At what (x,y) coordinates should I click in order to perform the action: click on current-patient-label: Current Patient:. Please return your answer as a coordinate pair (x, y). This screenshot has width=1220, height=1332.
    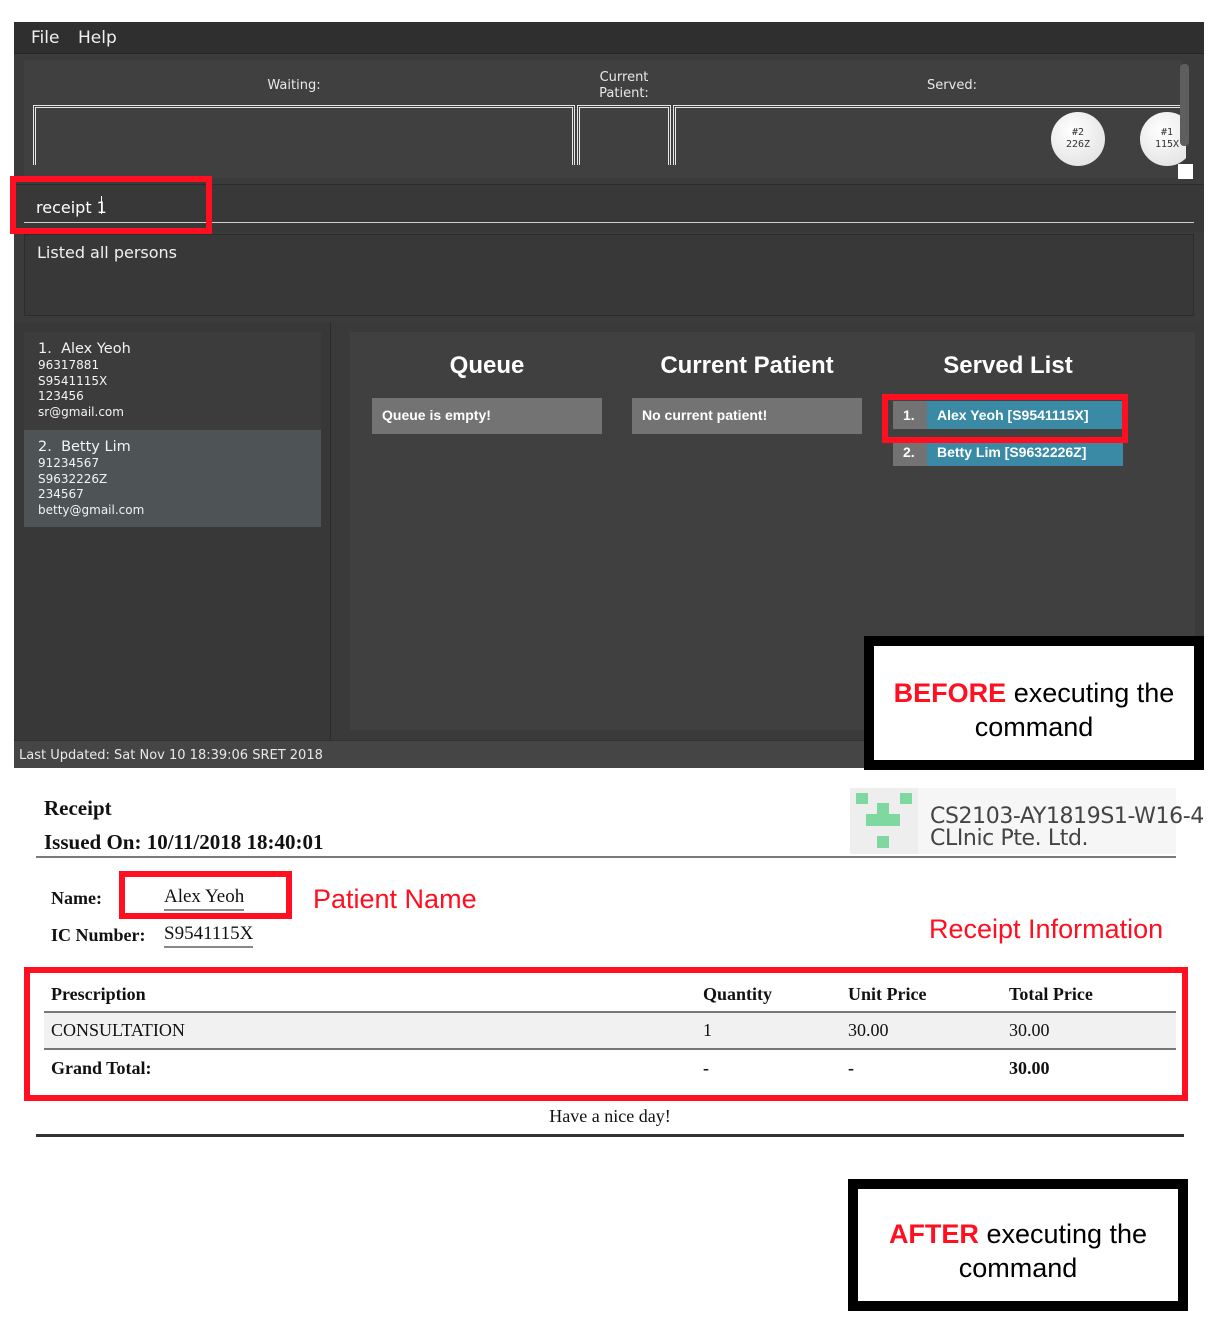
    Looking at the image, I should click on (624, 86).